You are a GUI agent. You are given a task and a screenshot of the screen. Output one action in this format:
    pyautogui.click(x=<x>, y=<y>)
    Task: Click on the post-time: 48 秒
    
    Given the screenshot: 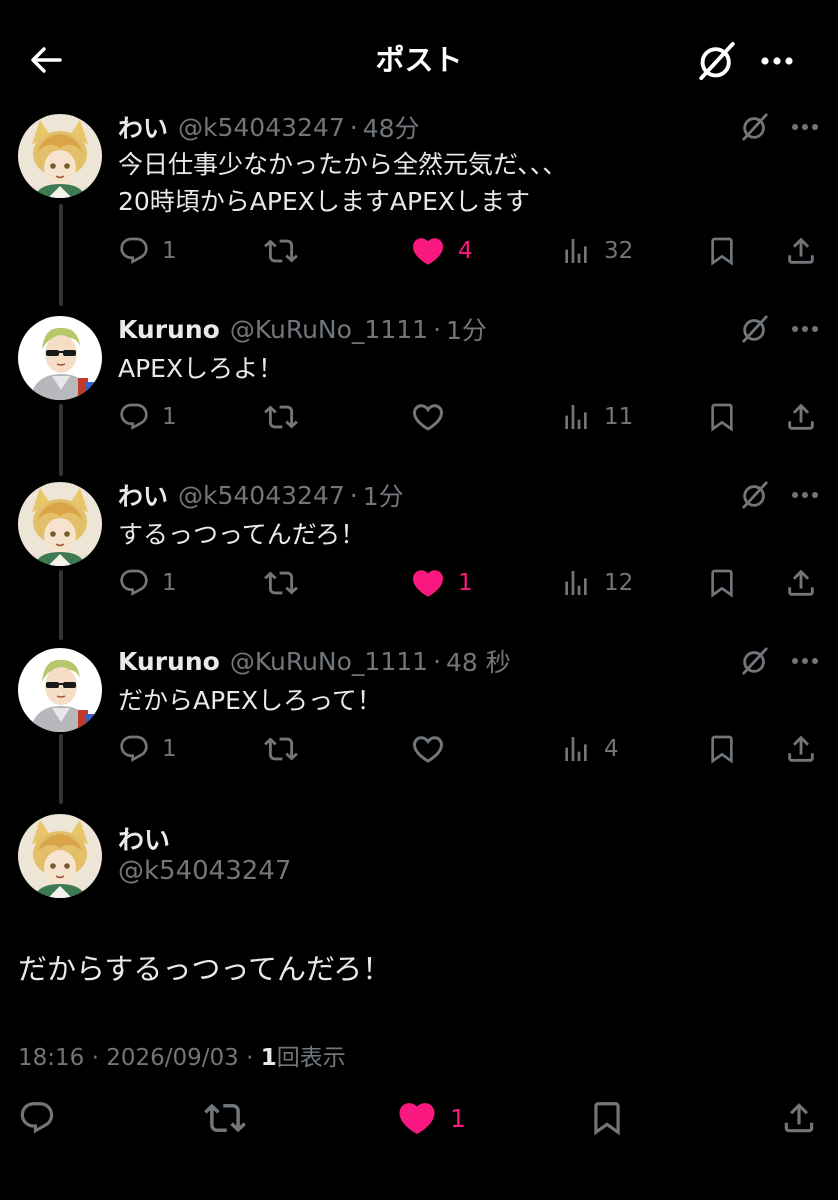 What is the action you would take?
    pyautogui.click(x=478, y=661)
    